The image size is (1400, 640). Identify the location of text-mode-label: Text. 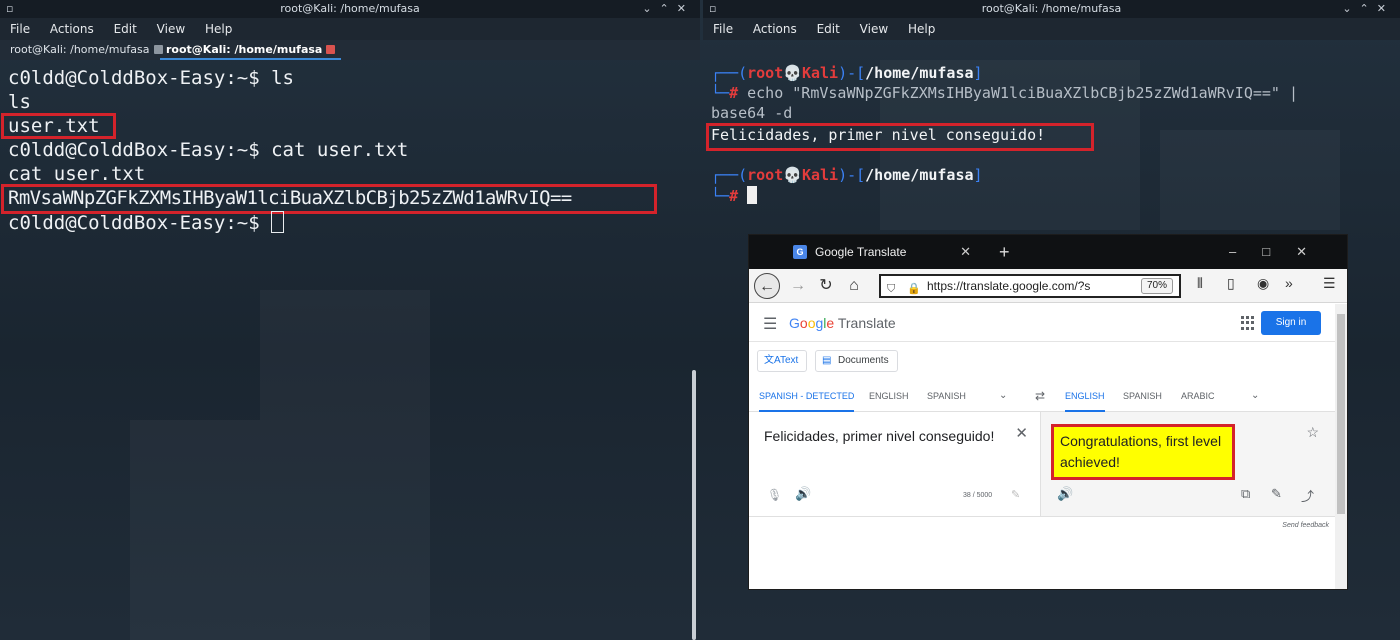
(789, 360).